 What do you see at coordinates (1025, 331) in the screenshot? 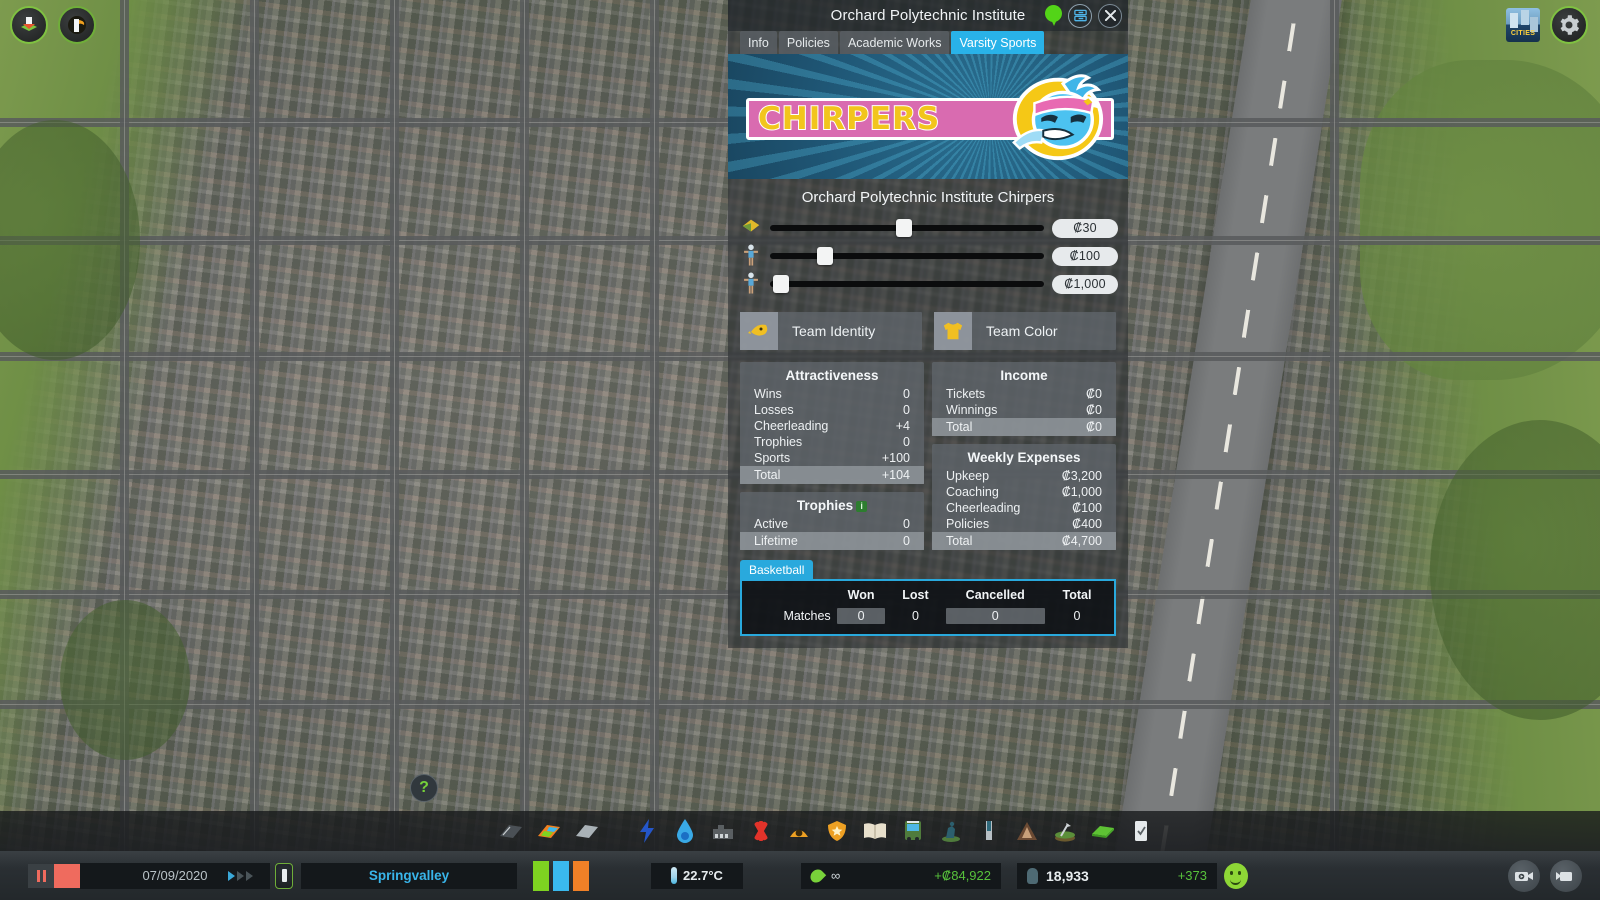
I see `team-color-button: Team Color` at bounding box center [1025, 331].